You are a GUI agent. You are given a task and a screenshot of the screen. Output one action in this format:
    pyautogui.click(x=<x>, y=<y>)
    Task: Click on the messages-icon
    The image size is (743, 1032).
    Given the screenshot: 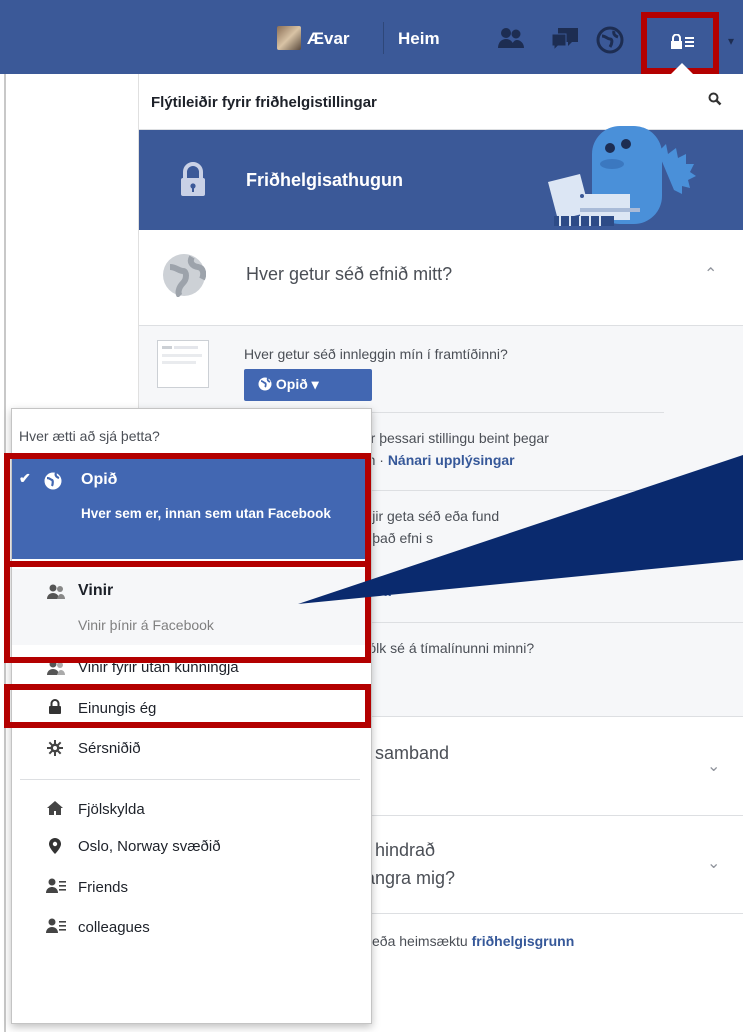 What is the action you would take?
    pyautogui.click(x=564, y=39)
    